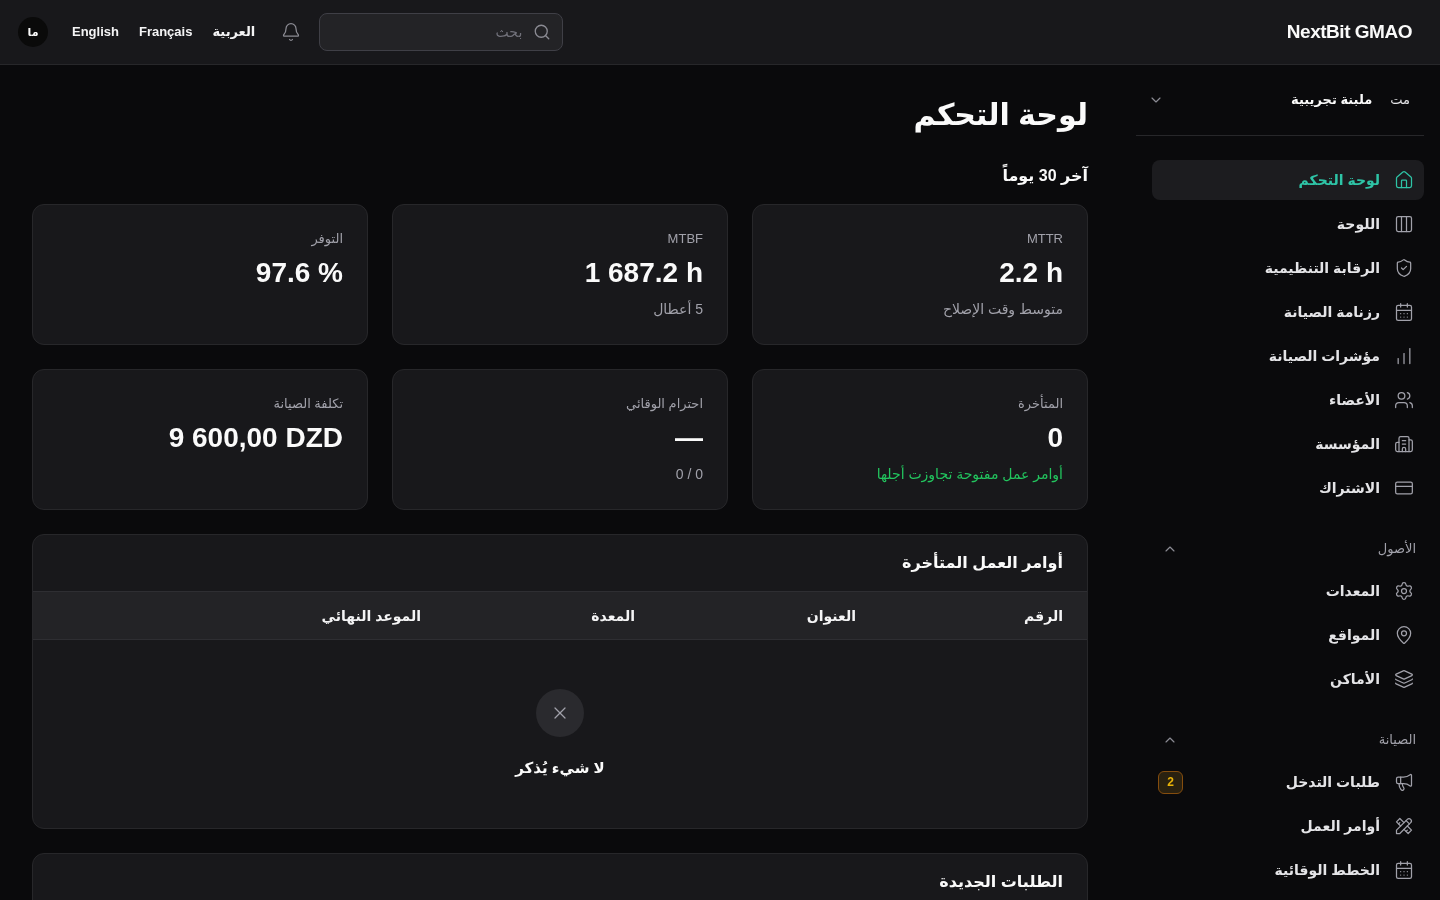 This screenshot has width=1440, height=900. What do you see at coordinates (1055, 438) in the screenshot?
I see `kpi-value: 0` at bounding box center [1055, 438].